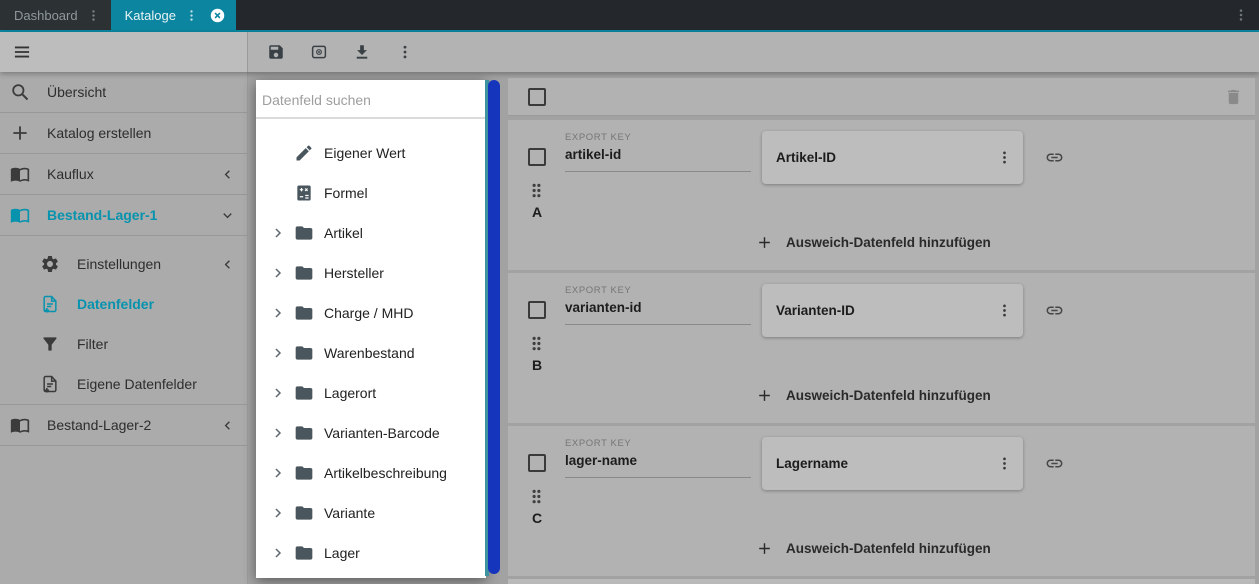 The width and height of the screenshot is (1259, 584). Describe the element at coordinates (658, 310) in the screenshot. I see `export-key-value: varianten-id` at that location.